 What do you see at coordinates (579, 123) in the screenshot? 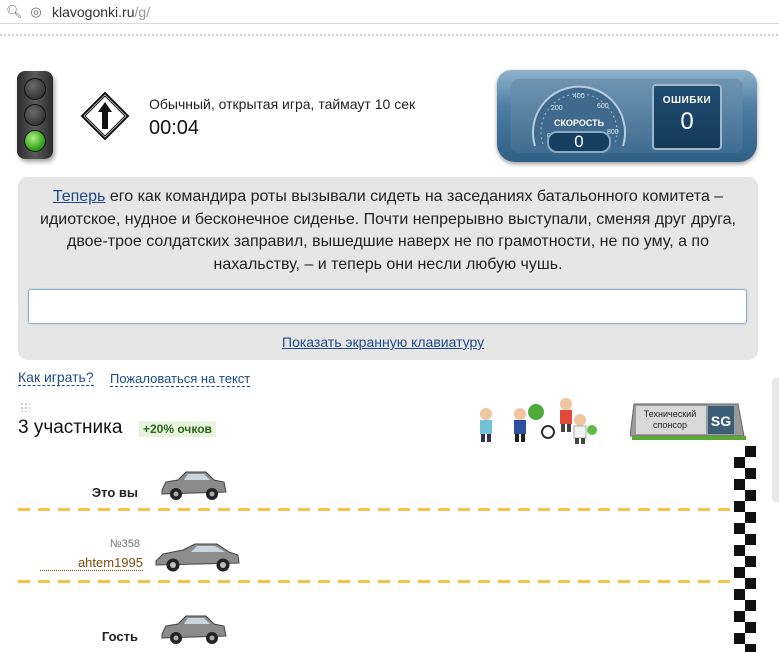
I see `speed-label: СКОРОСТЬ` at bounding box center [579, 123].